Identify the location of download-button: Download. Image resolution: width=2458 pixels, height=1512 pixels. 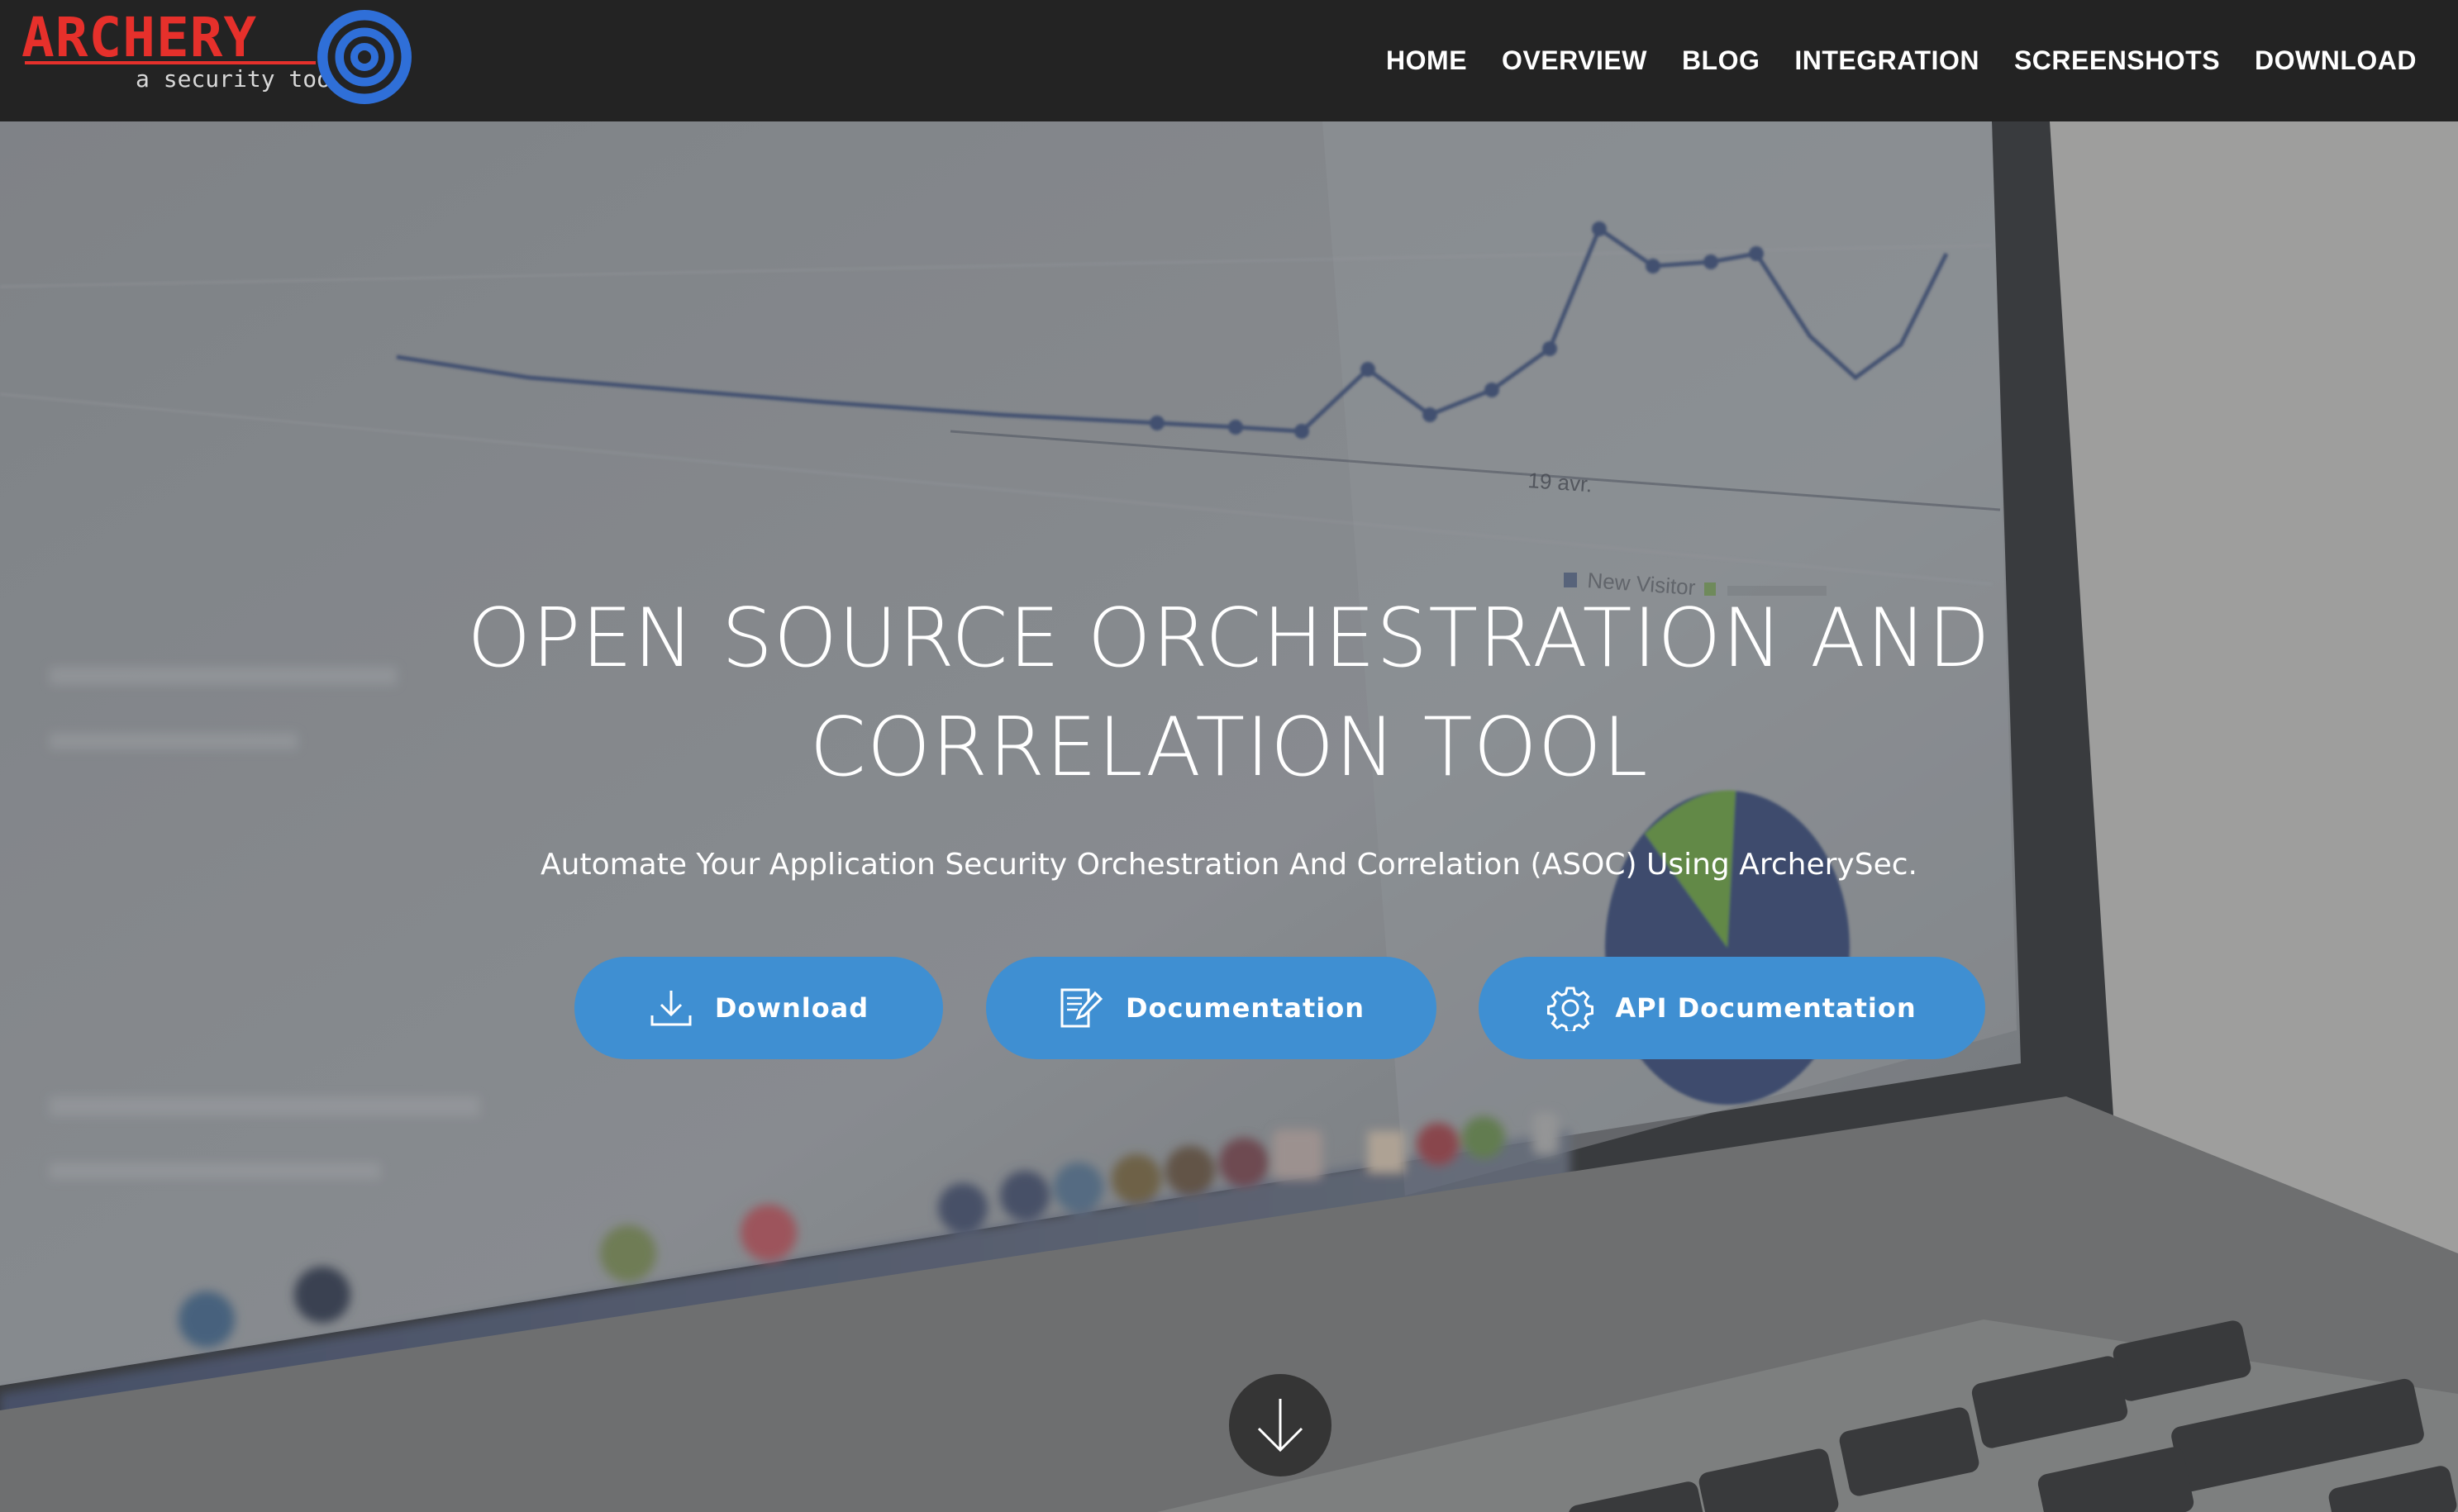
(759, 1008).